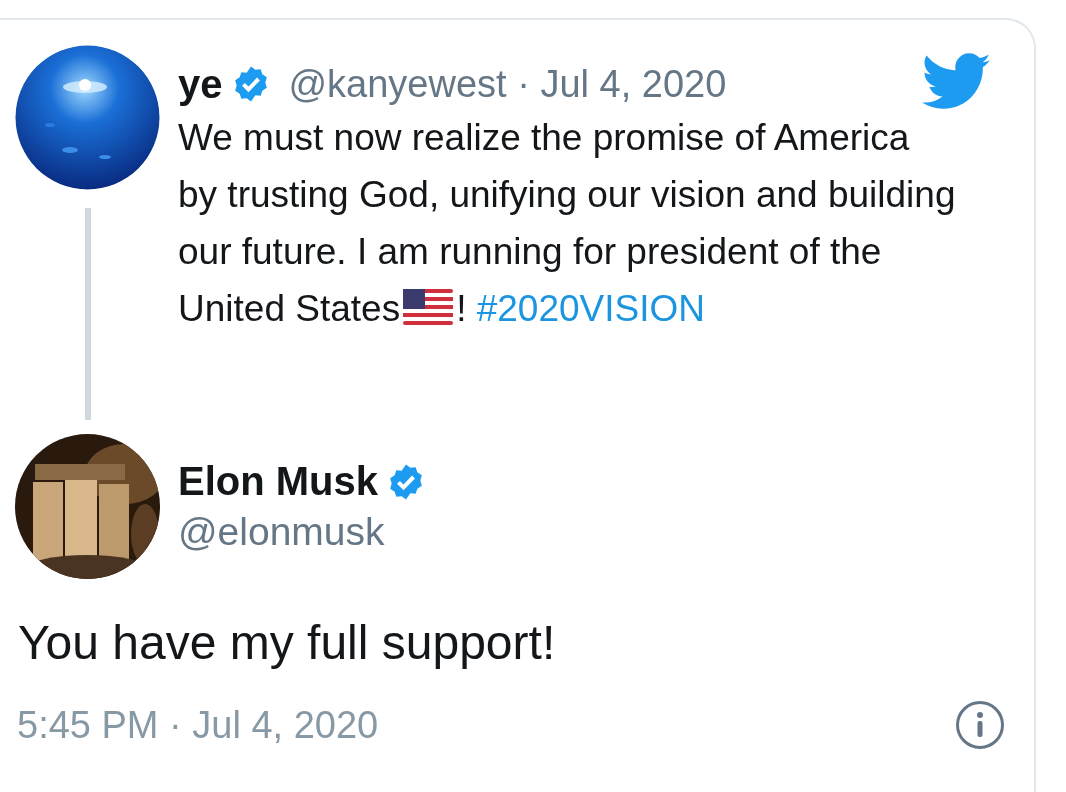 This screenshot has width=1066, height=792. What do you see at coordinates (590, 308) in the screenshot?
I see `hashtag-link: #2020VISION` at bounding box center [590, 308].